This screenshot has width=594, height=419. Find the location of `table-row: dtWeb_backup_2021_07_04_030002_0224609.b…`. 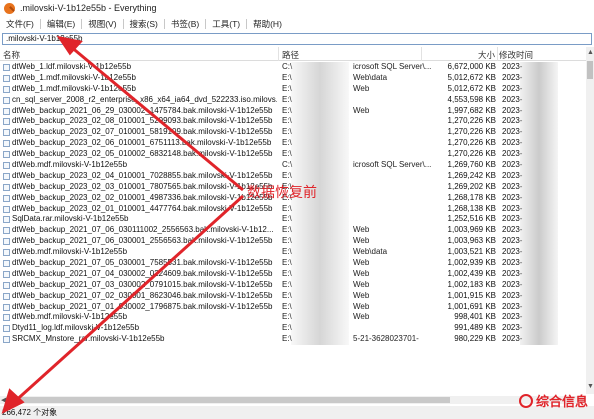

table-row: dtWeb_backup_2021_07_04_030002_0224609.b… is located at coordinates (293, 274).